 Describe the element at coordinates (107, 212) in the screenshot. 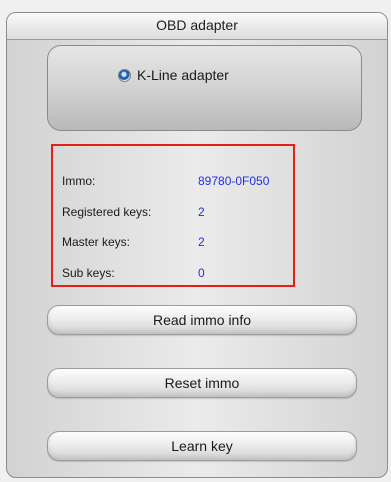

I see `registered-keys-label: Registered keys:` at that location.